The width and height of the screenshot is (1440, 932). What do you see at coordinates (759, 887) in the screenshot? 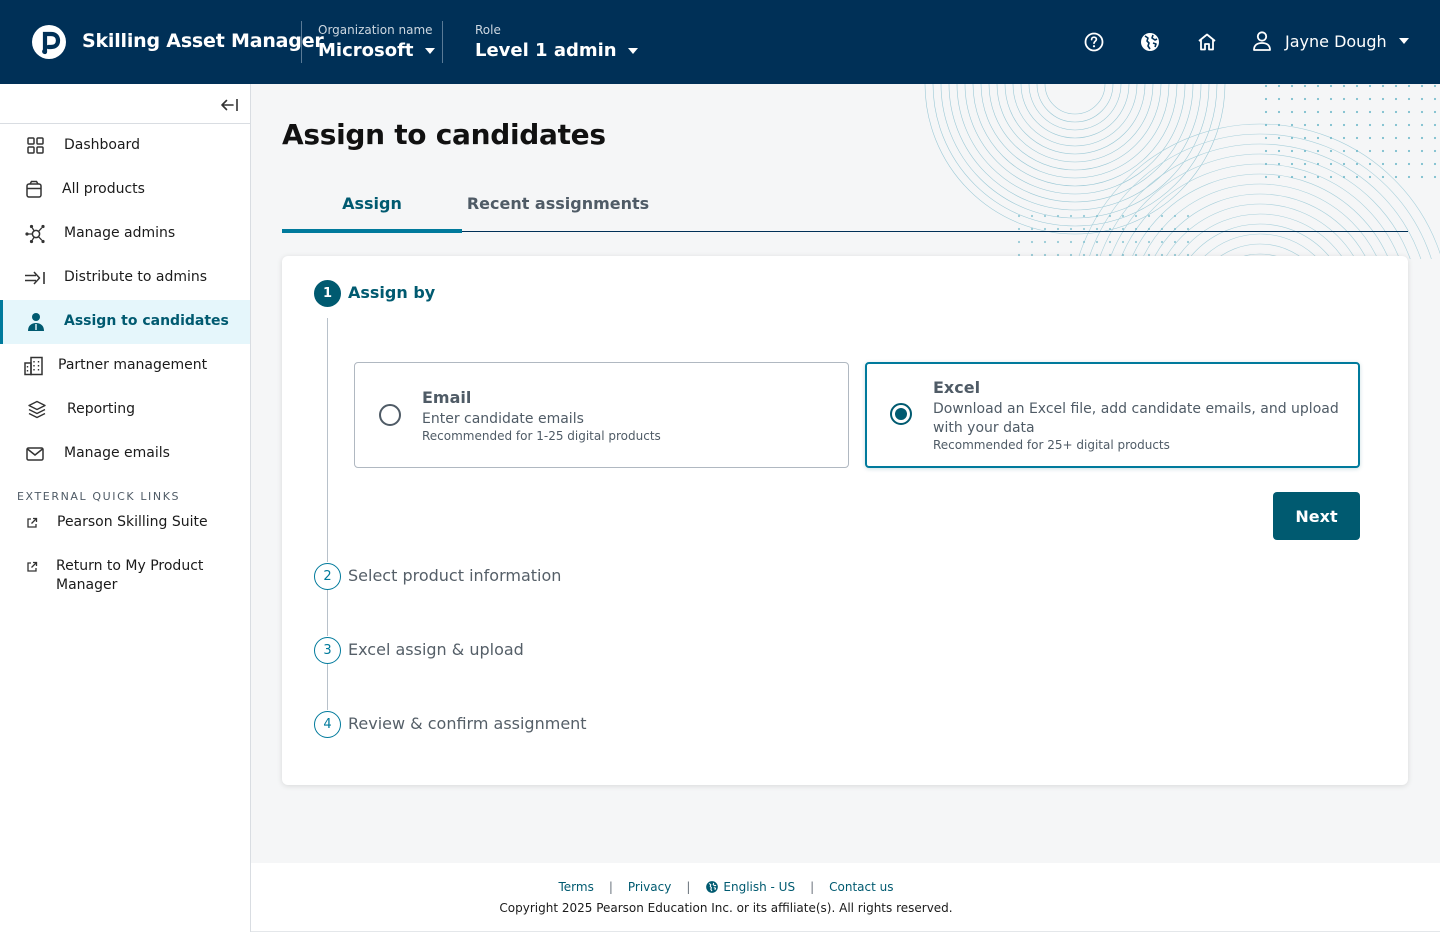
I see `language-label: English - US` at bounding box center [759, 887].